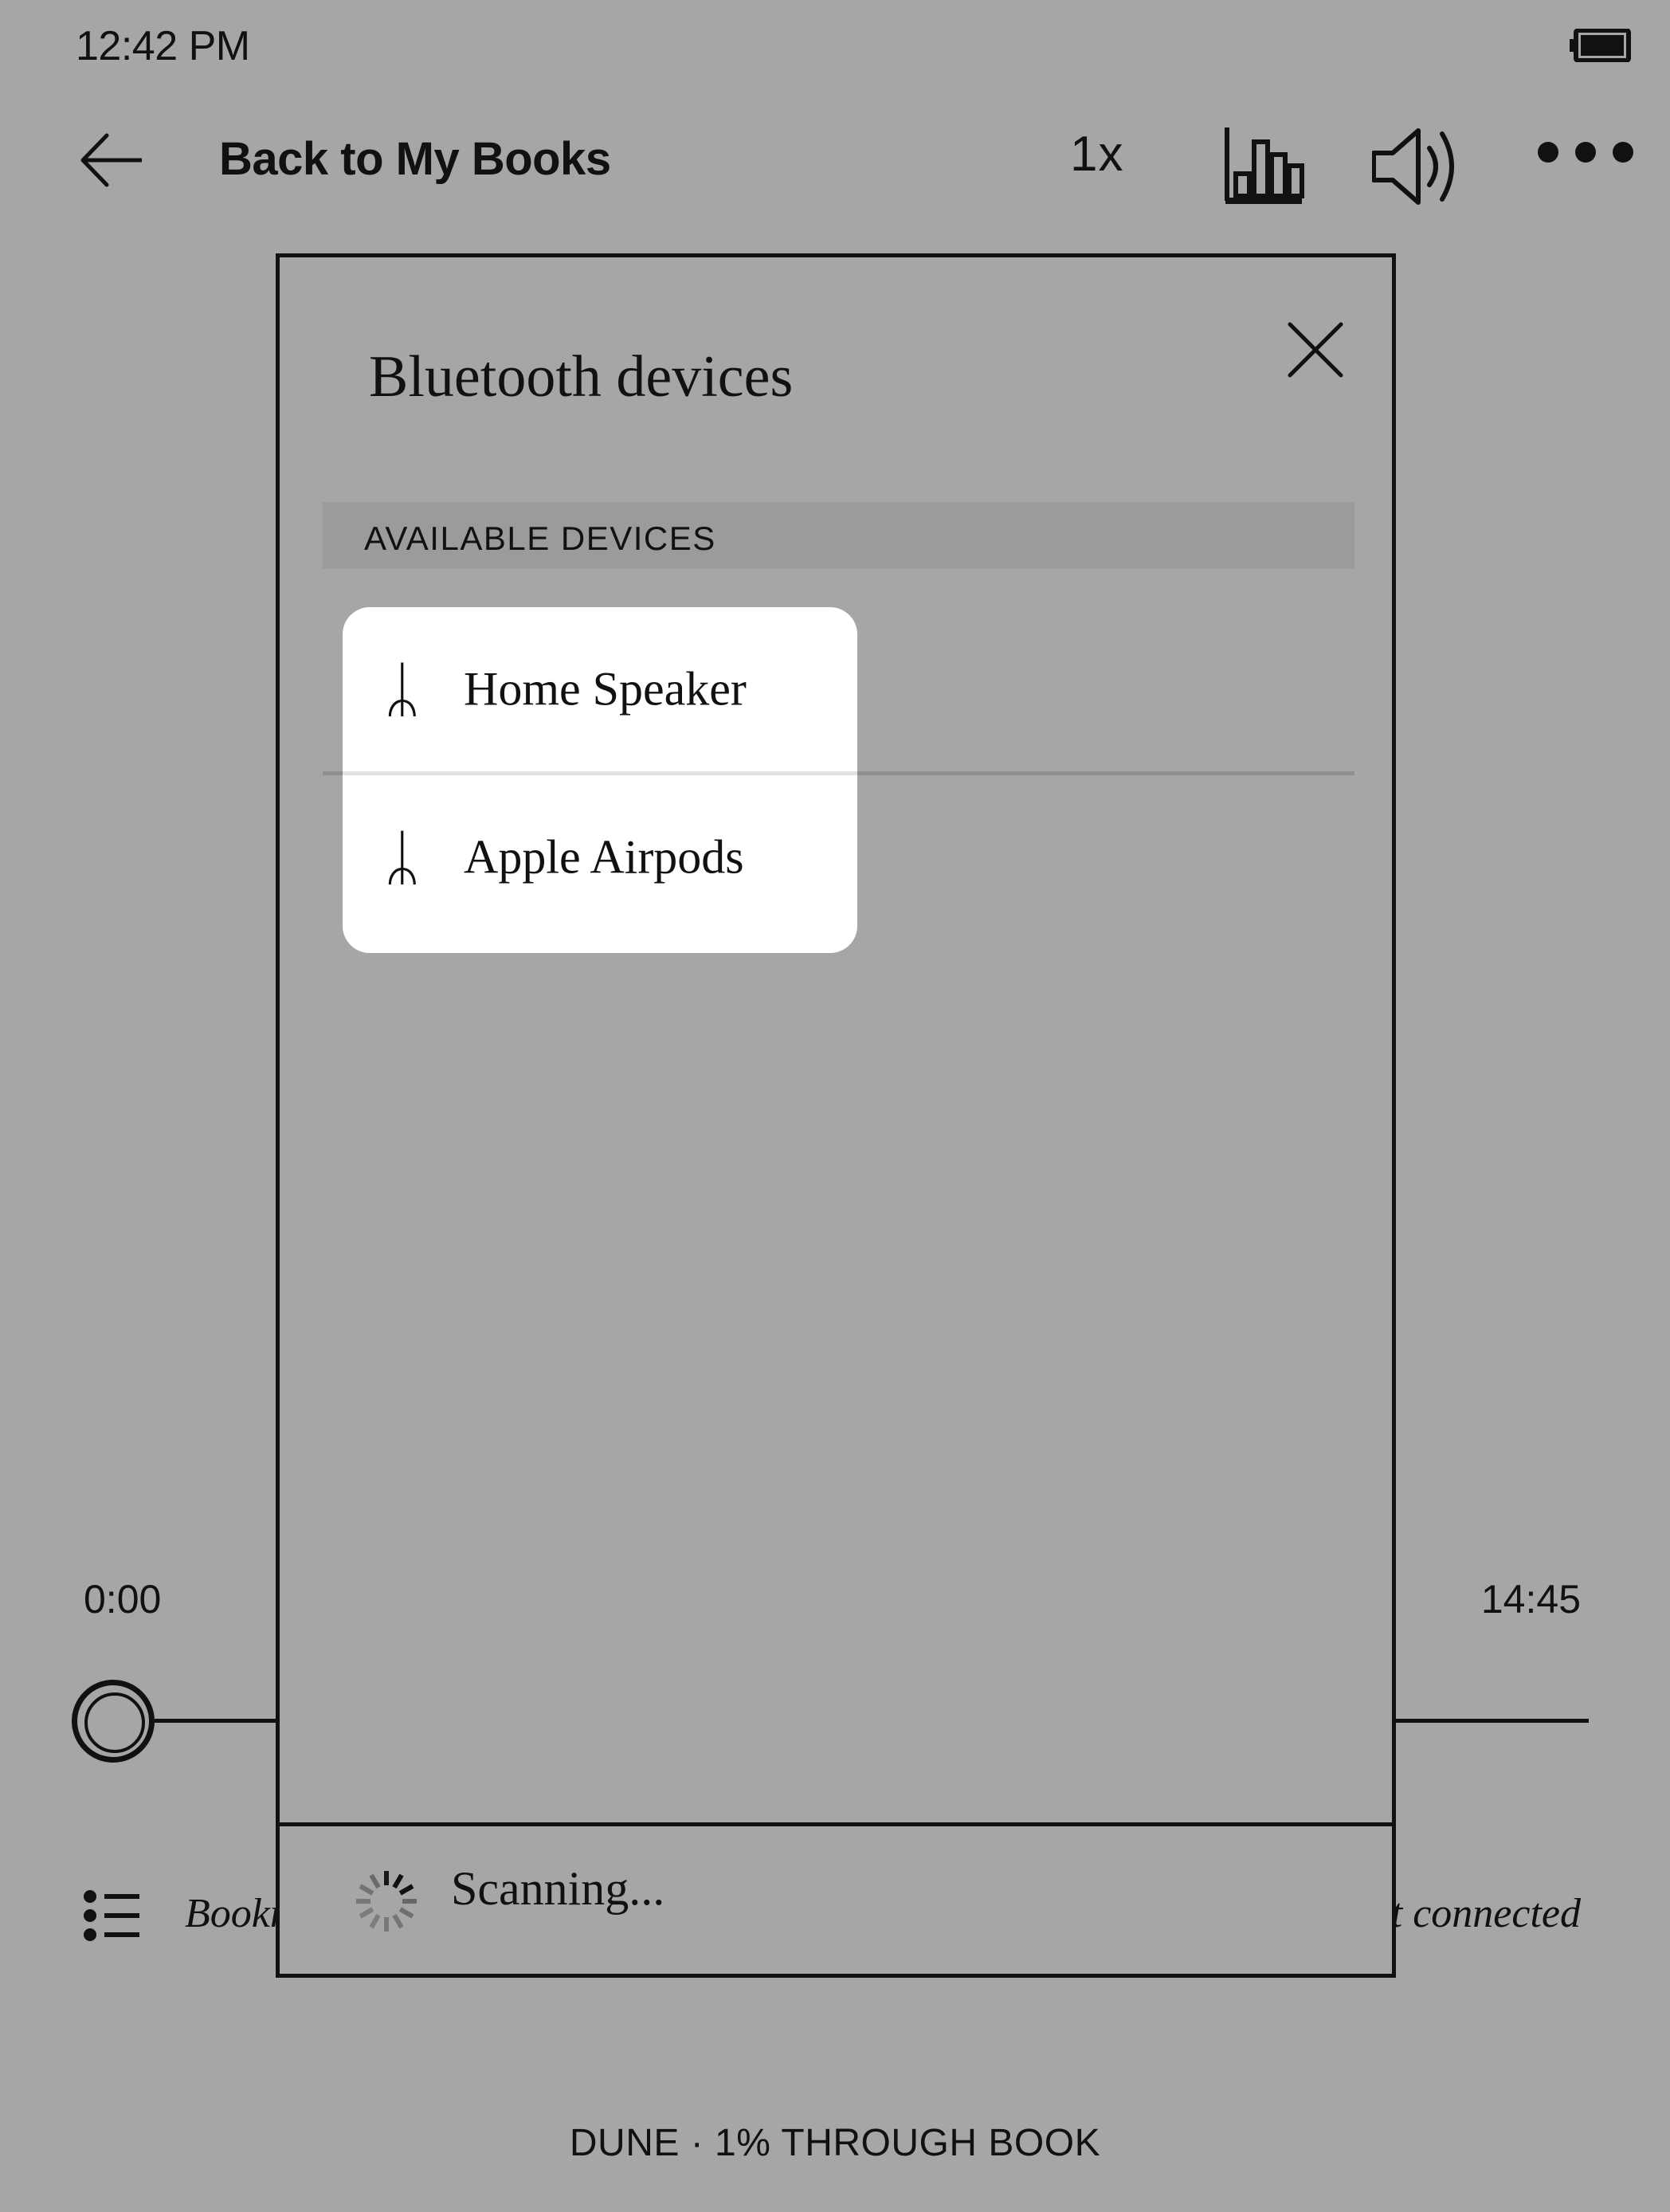 The width and height of the screenshot is (1670, 2212). I want to click on device-name: Home Speaker, so click(605, 689).